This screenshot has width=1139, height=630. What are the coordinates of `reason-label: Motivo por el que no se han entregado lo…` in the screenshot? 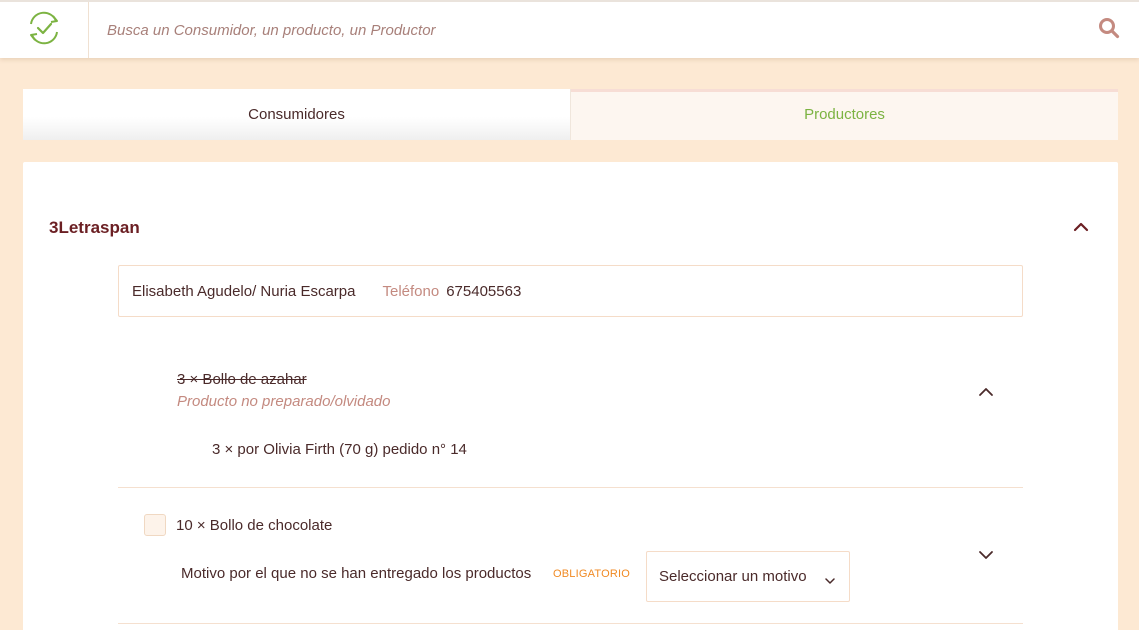 It's located at (356, 573).